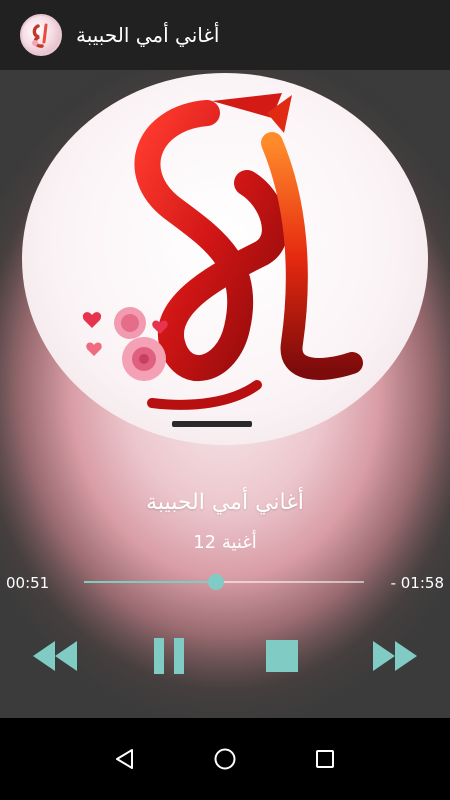 The image size is (450, 800). I want to click on back-triangle-icon, so click(124, 759).